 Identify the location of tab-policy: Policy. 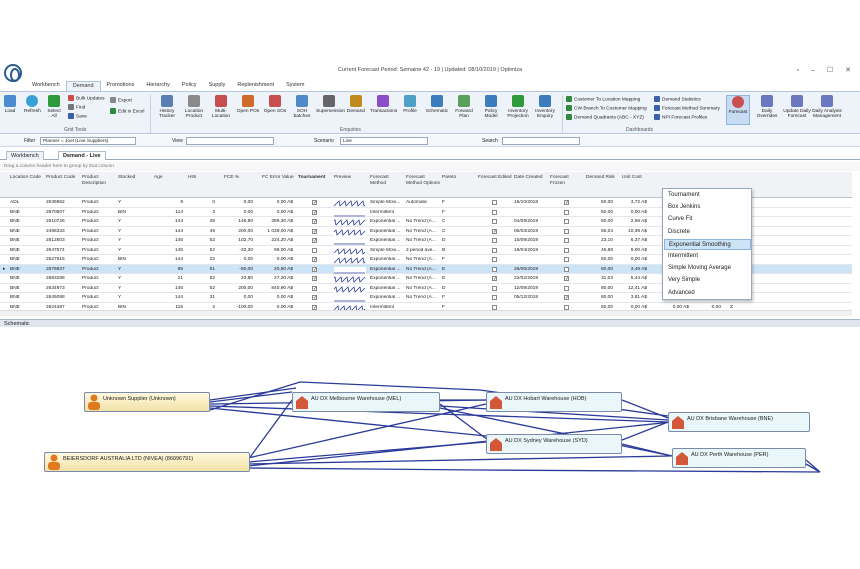
(189, 86).